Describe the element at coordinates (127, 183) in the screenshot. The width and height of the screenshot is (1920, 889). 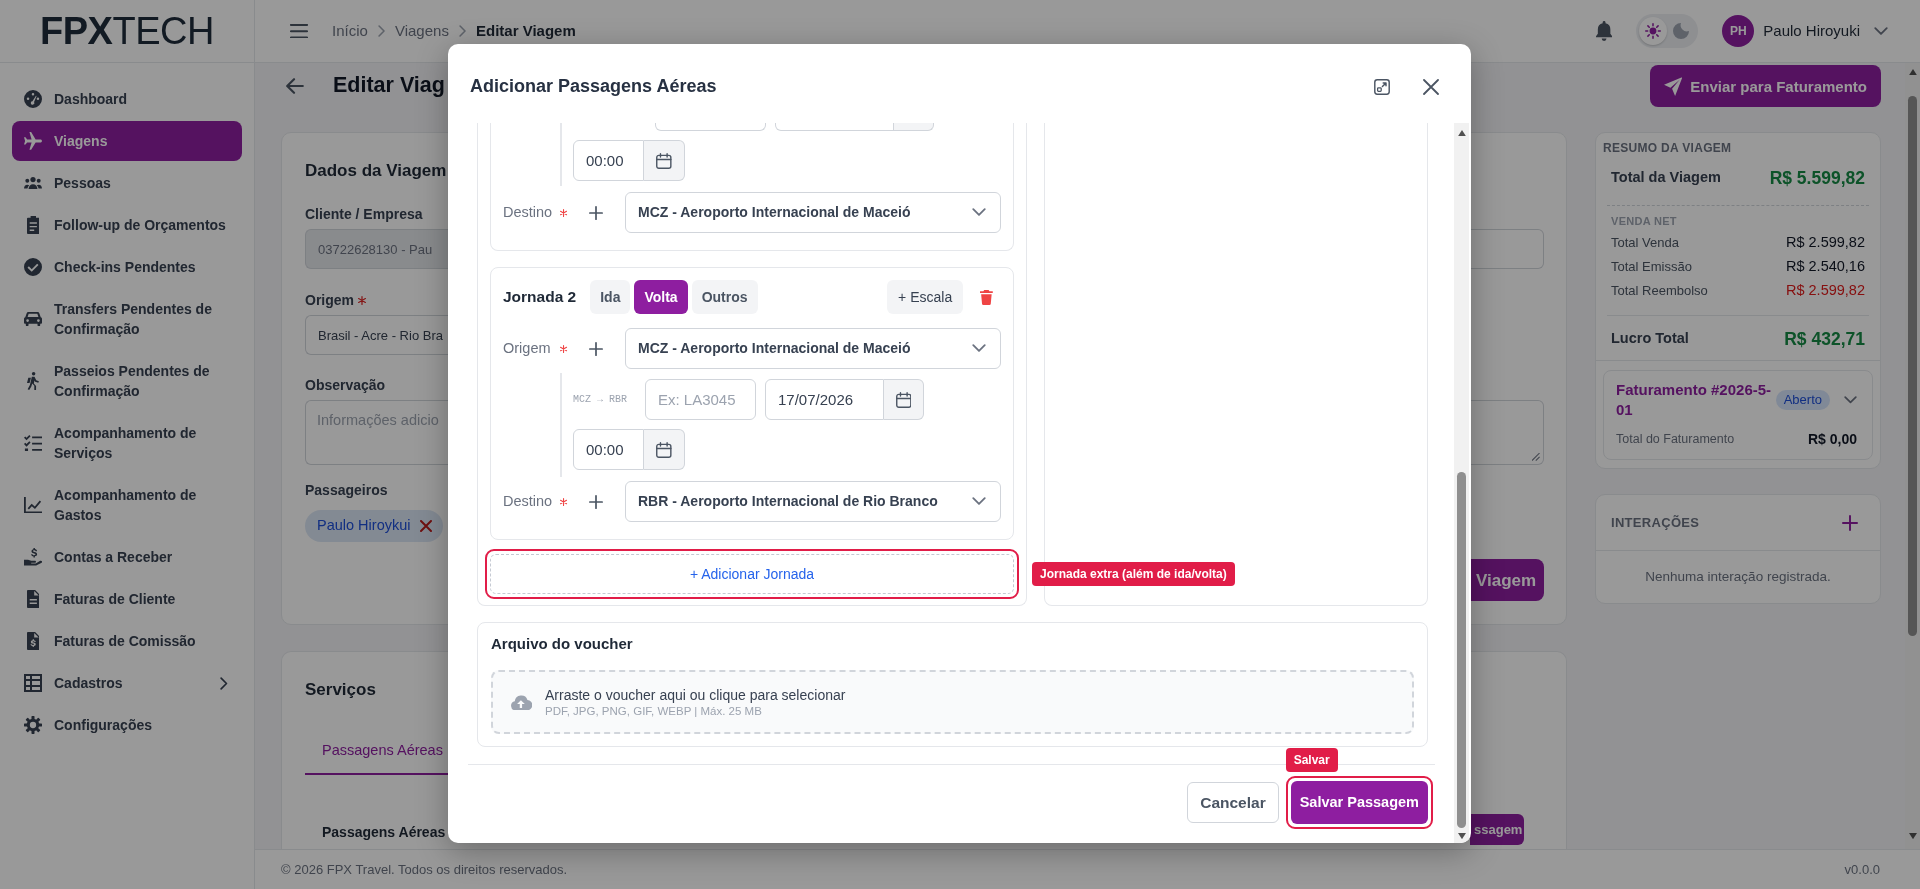
I see `sidebar-item: Pessoas` at that location.